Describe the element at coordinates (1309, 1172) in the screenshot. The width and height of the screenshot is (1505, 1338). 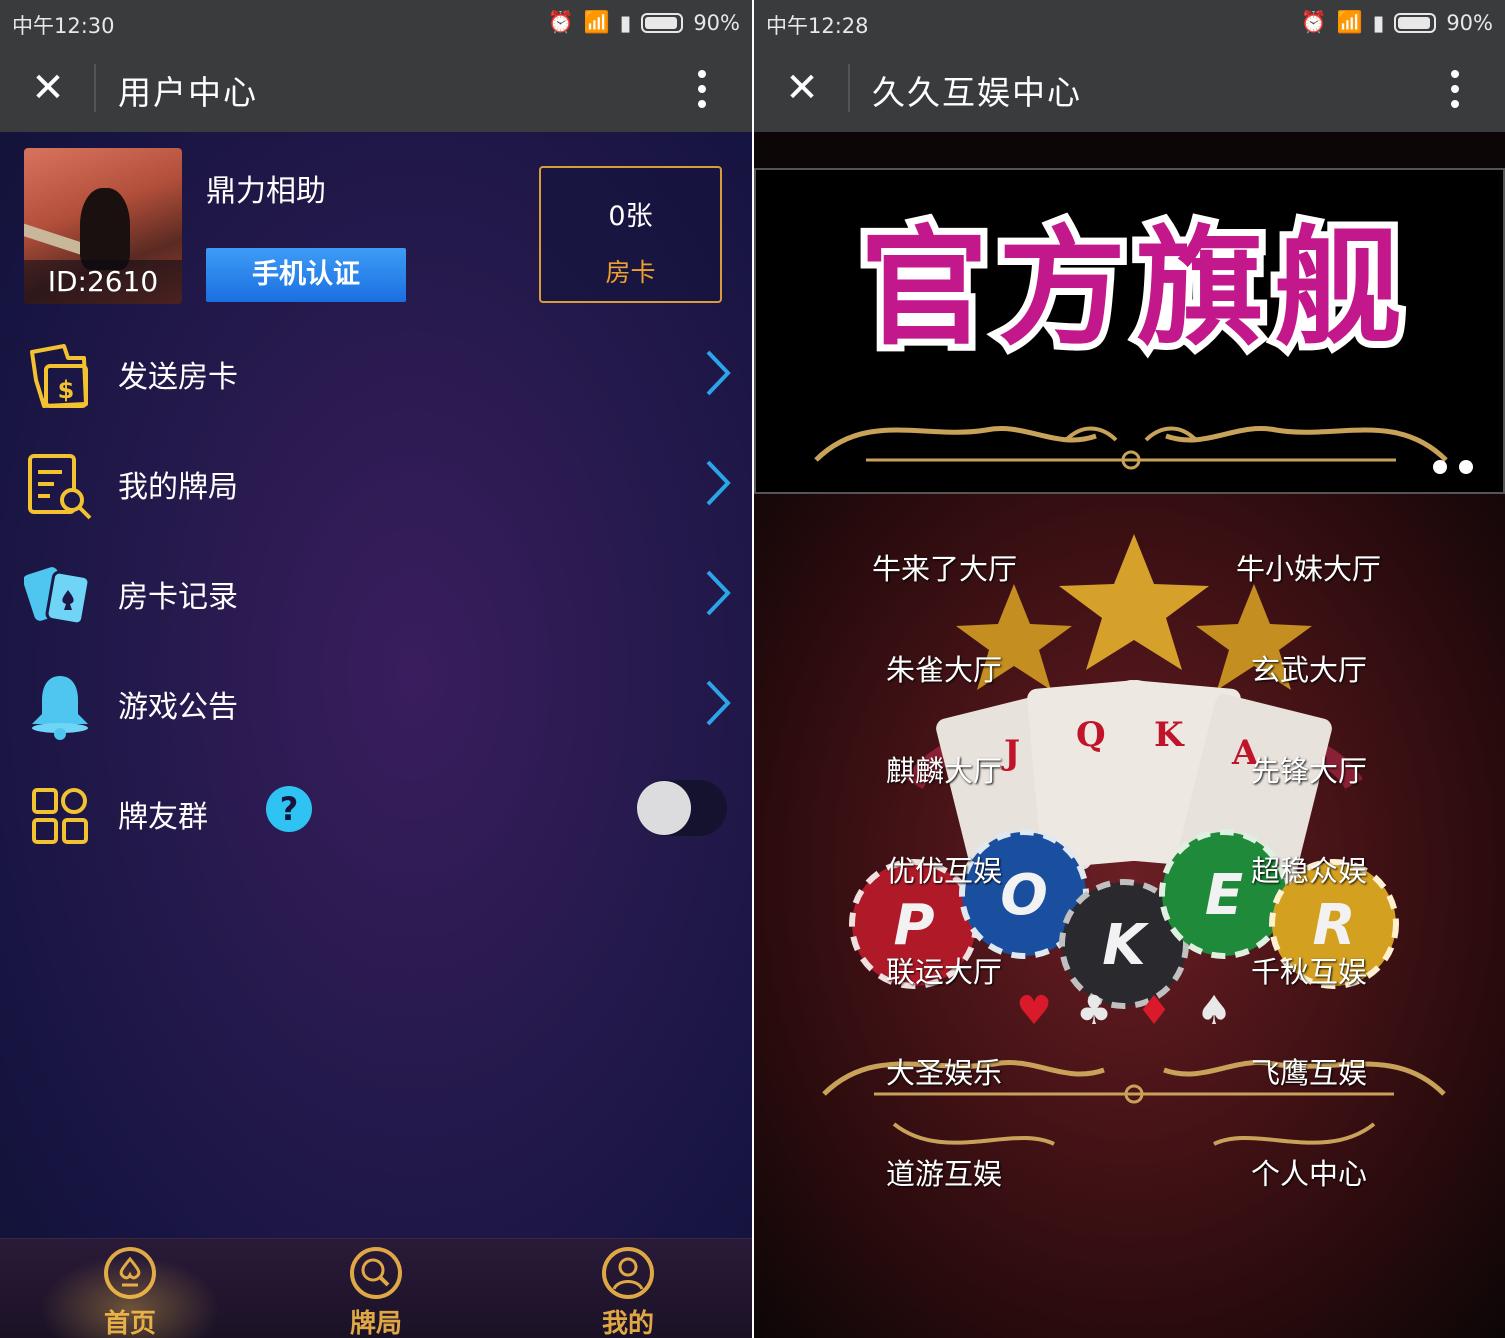
I see `personal-center-link: 个人中心` at that location.